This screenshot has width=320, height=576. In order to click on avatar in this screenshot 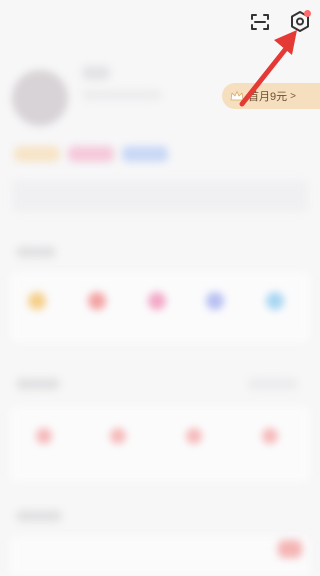, I will do `click(40, 98)`.